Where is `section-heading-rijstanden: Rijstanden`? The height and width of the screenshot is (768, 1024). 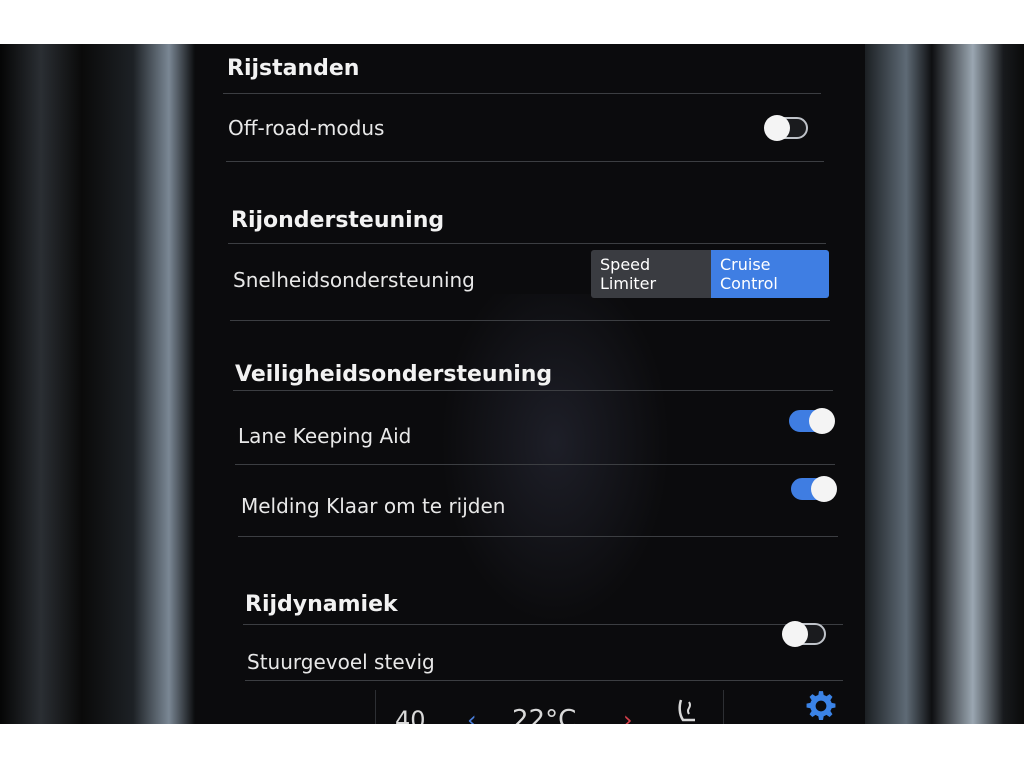
section-heading-rijstanden: Rijstanden is located at coordinates (293, 68).